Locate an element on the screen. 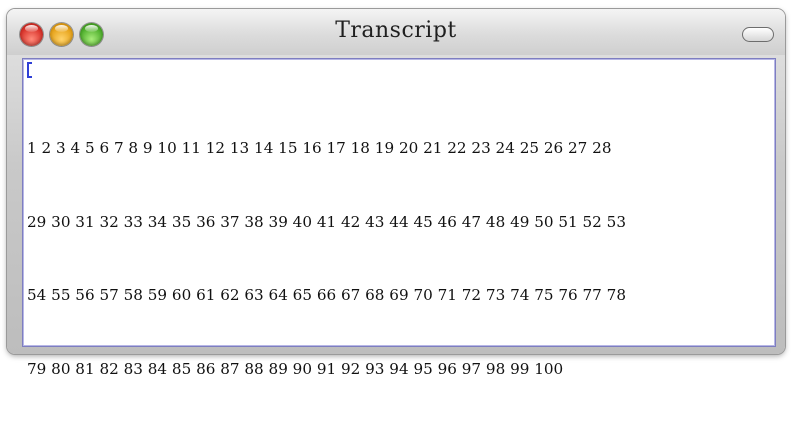 This screenshot has height=430, width=791. toolbar-toggle-icon is located at coordinates (758, 34).